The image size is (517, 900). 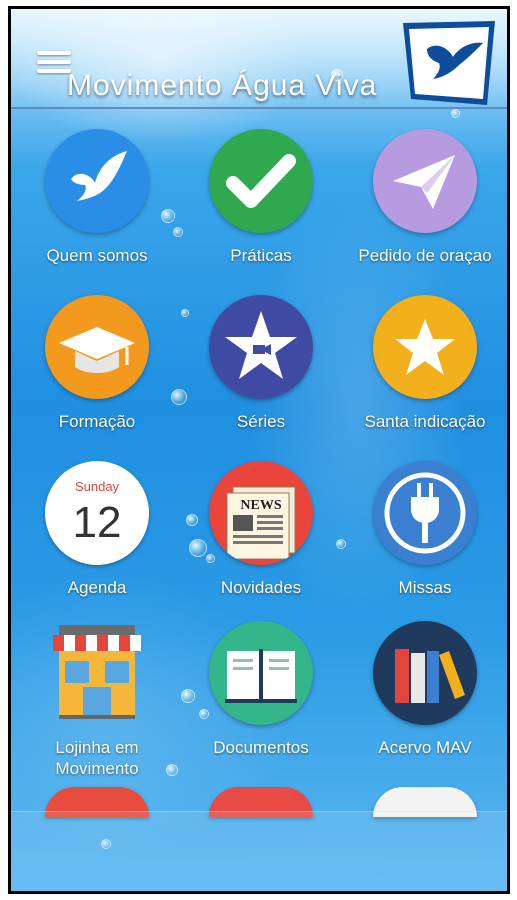 I want to click on tile-label: Formação, so click(x=97, y=421).